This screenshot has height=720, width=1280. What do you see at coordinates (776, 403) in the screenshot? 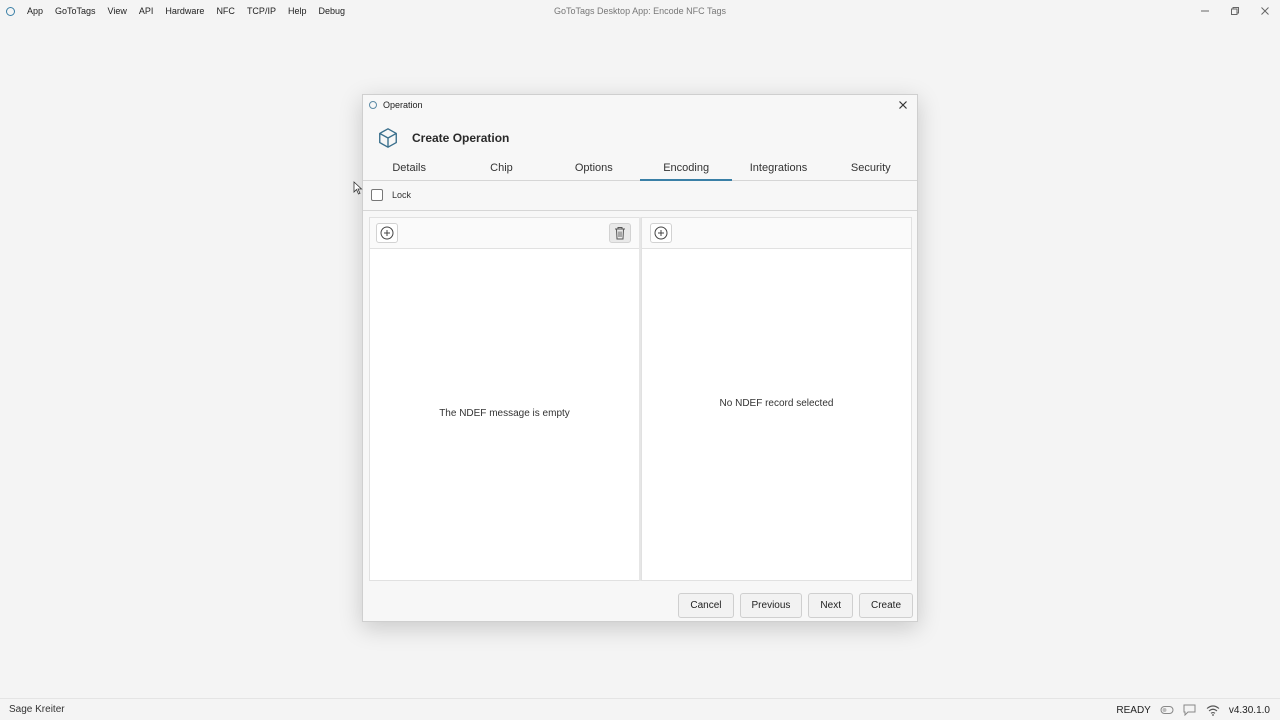
I see `no-record-selected-text: No NDEF record selected` at bounding box center [776, 403].